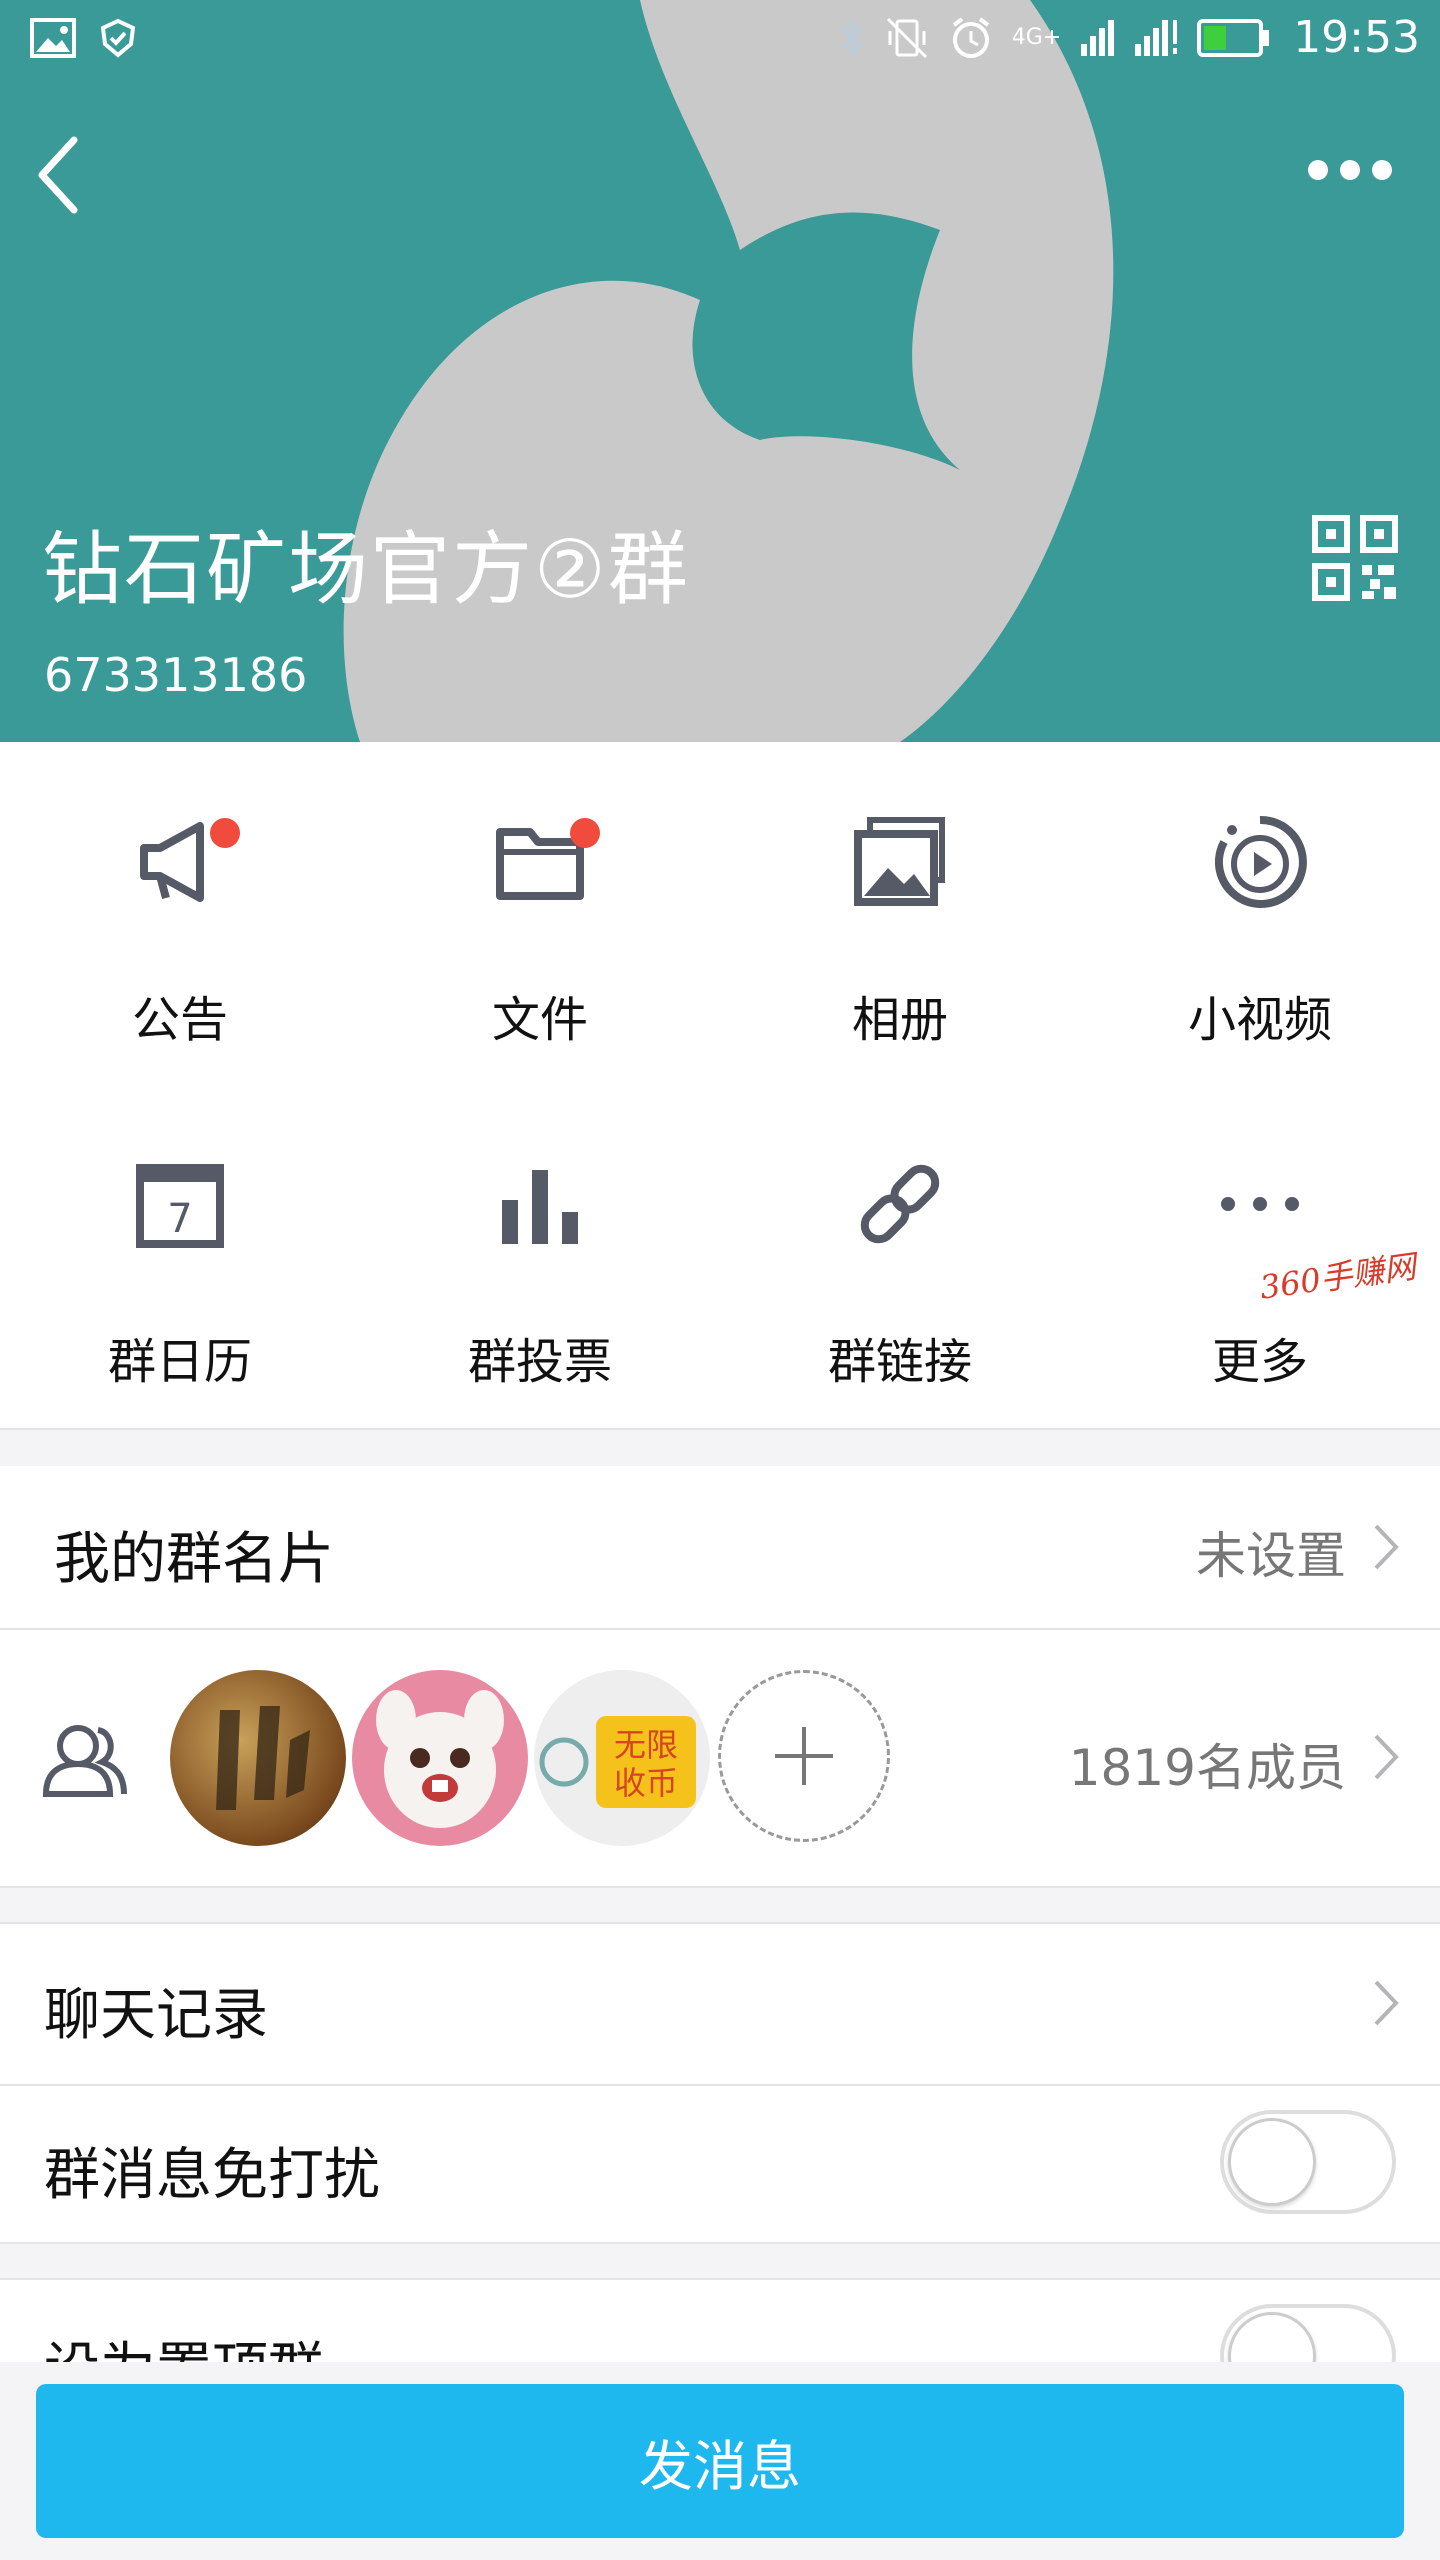  I want to click on members-row: 无限 收币 1819名成员, so click(720, 1758).